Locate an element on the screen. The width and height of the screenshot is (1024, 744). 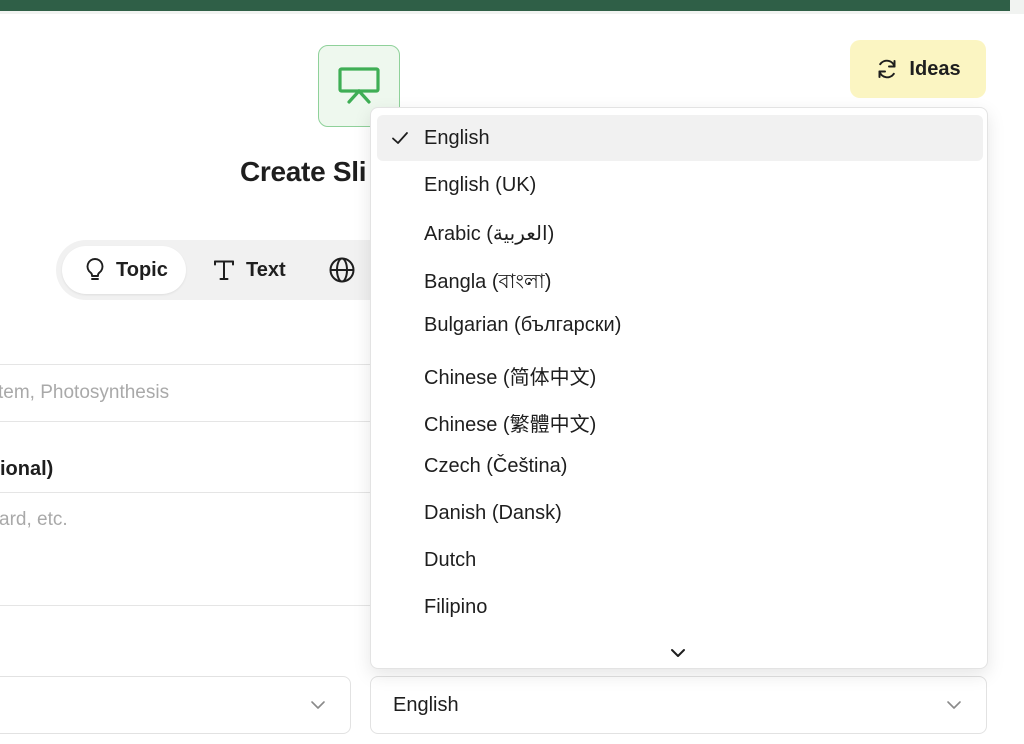
language-option: Czech (Čeština) is located at coordinates (680, 466).